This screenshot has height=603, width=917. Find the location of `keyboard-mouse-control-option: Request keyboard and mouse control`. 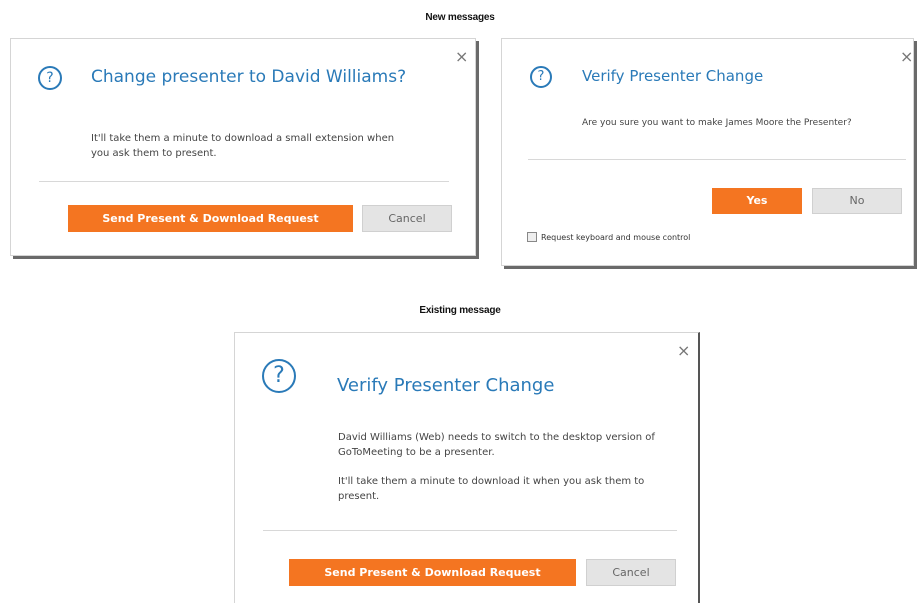

keyboard-mouse-control-option: Request keyboard and mouse control is located at coordinates (608, 237).